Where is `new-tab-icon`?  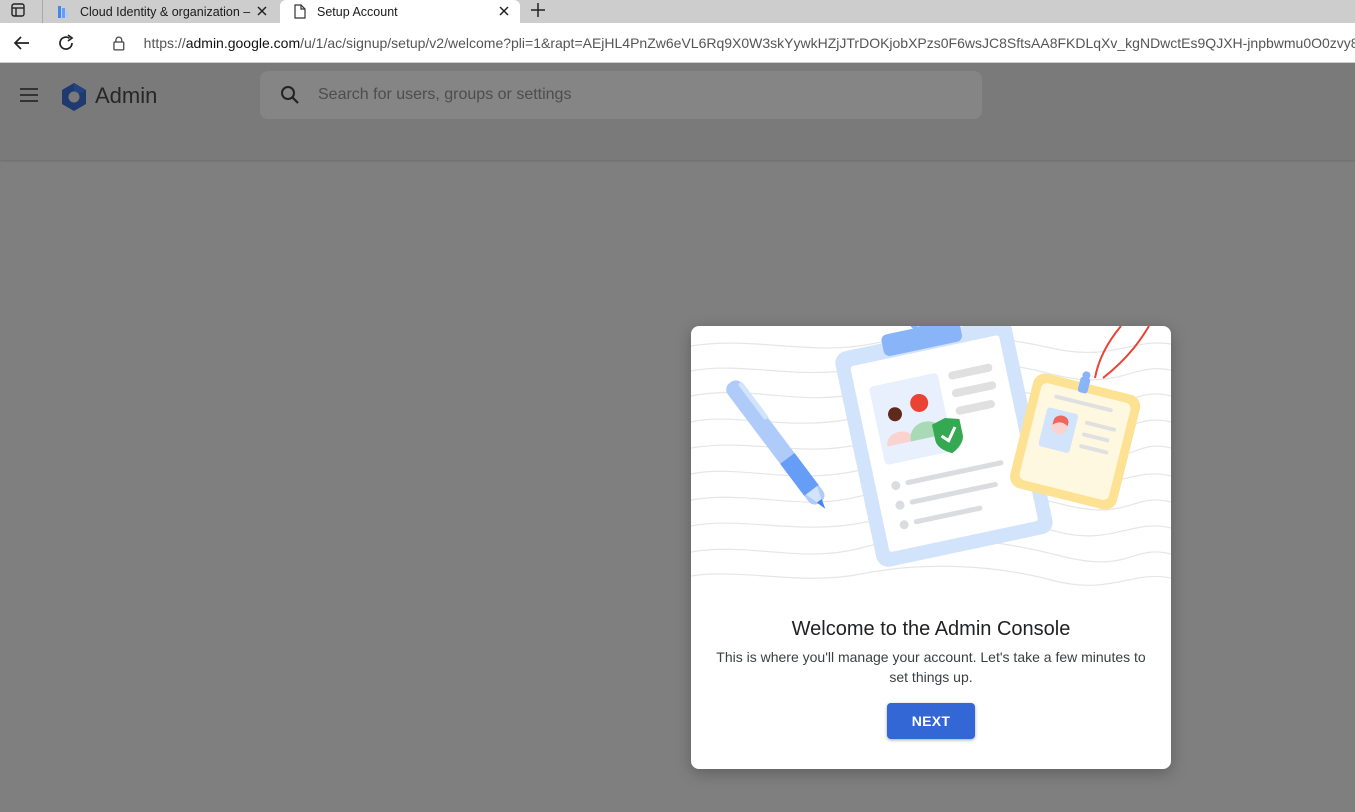 new-tab-icon is located at coordinates (538, 10).